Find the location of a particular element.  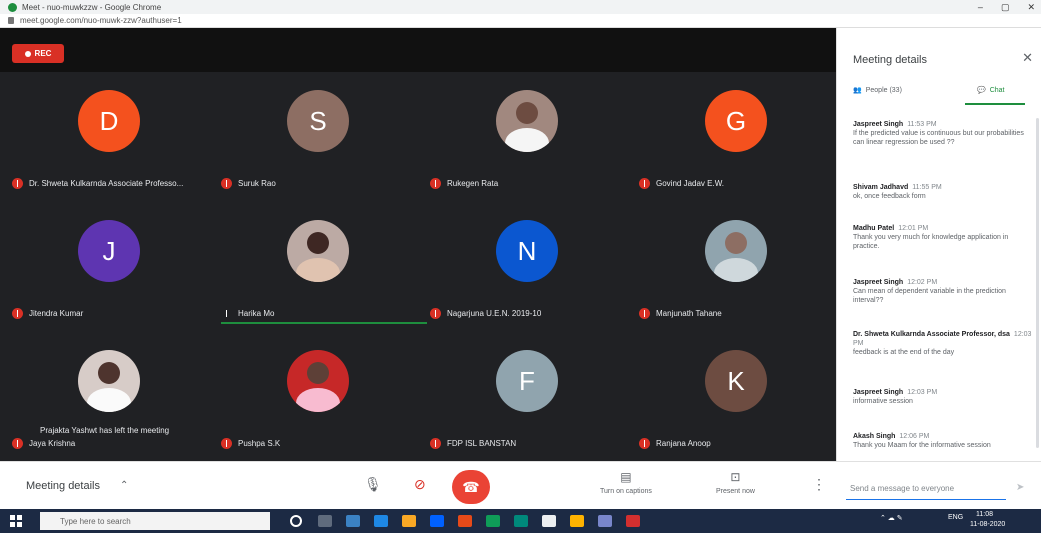

participant-tile: Jaya Krishna is located at coordinates (104, 391).